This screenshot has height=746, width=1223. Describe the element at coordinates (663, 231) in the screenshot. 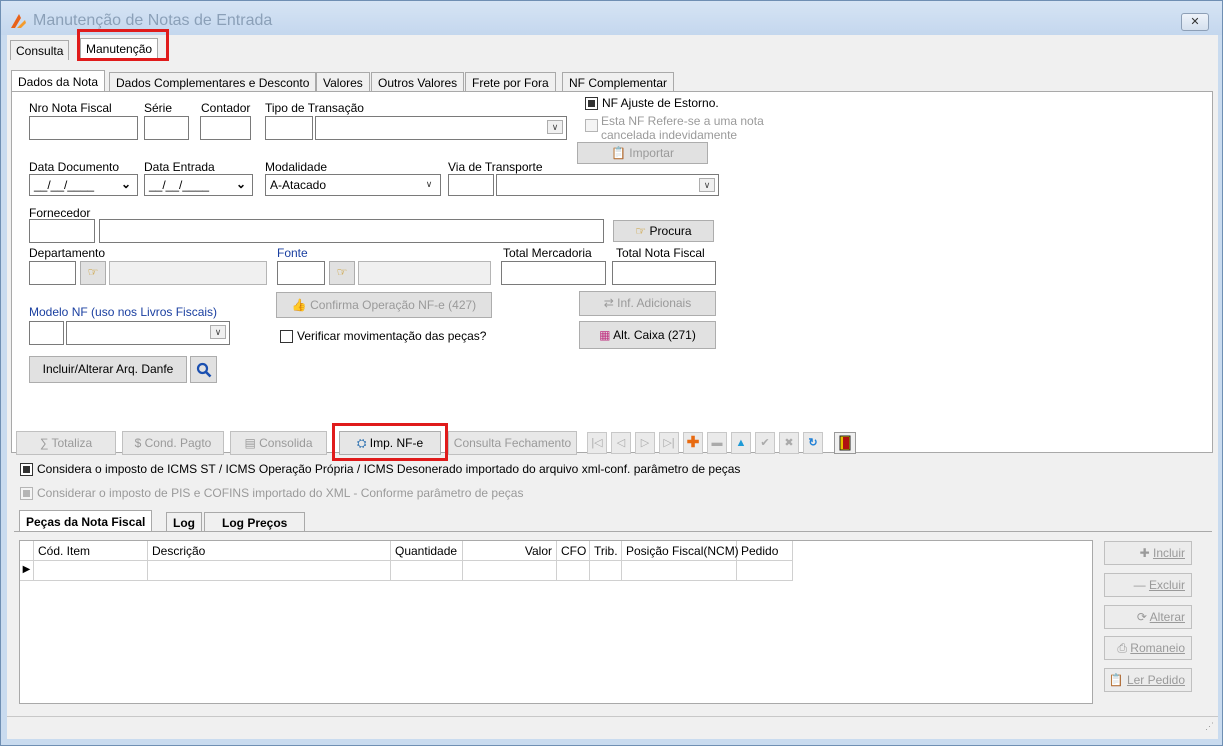

I see `procura-button: ☞ Procura` at that location.